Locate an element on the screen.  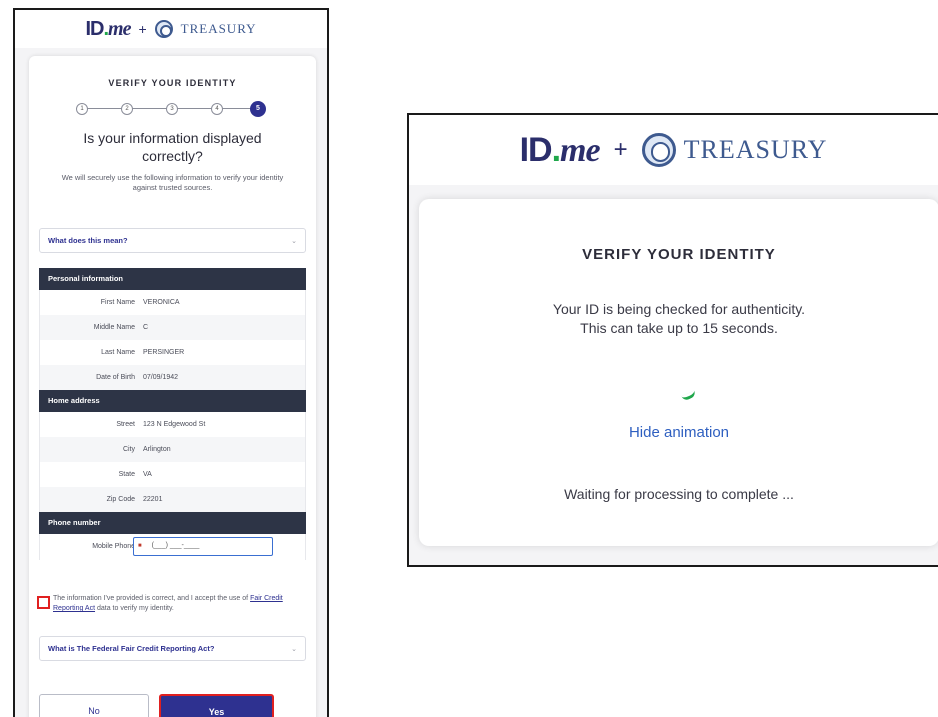
row-label: Mobile Phone is located at coordinates (113, 546).